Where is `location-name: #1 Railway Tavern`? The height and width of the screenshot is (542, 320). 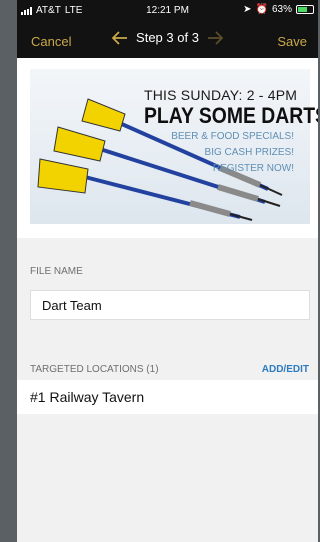
location-name: #1 Railway Tavern is located at coordinates (87, 397).